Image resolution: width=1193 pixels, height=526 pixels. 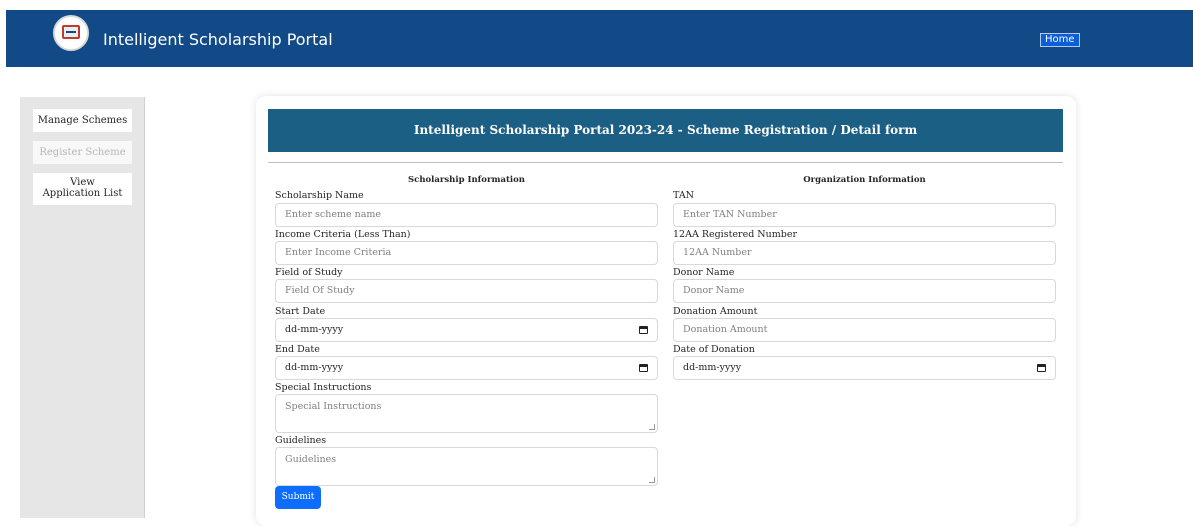 What do you see at coordinates (715, 311) in the screenshot?
I see `donation-amount-label: Donation Amount` at bounding box center [715, 311].